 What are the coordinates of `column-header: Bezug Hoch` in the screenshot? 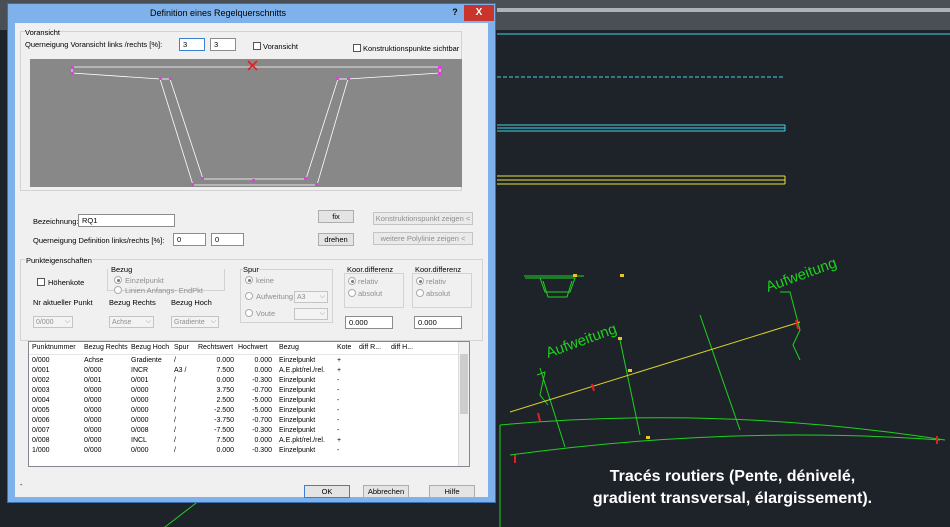 It's located at (150, 347).